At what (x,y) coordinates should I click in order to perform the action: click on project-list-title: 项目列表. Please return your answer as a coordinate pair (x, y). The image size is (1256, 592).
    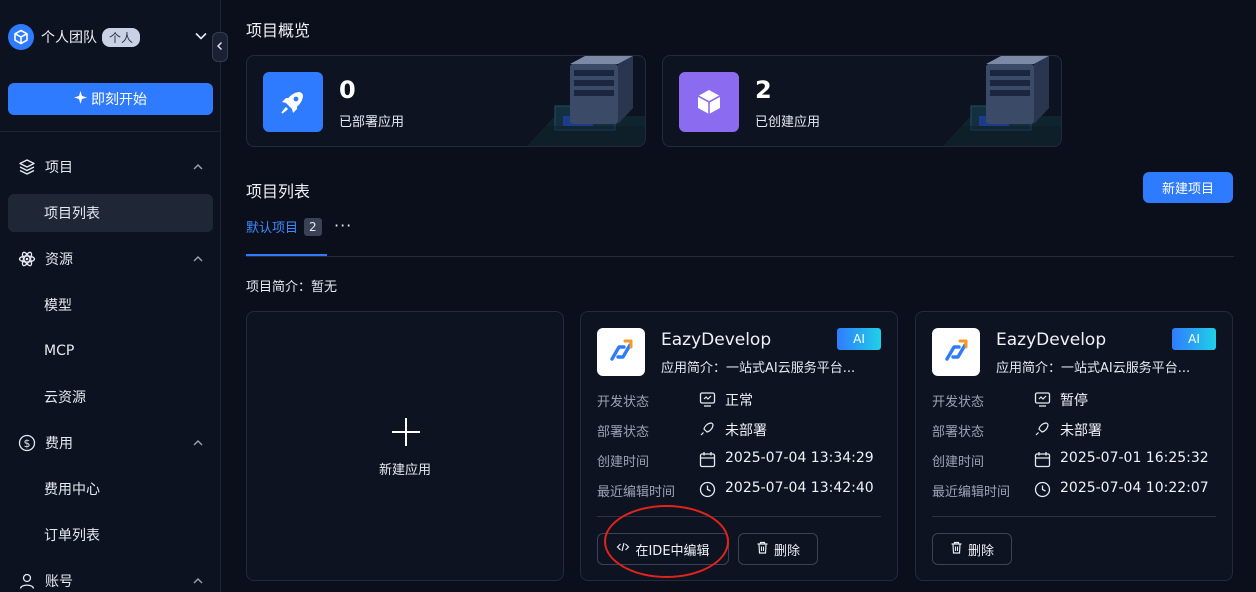
    Looking at the image, I should click on (278, 191).